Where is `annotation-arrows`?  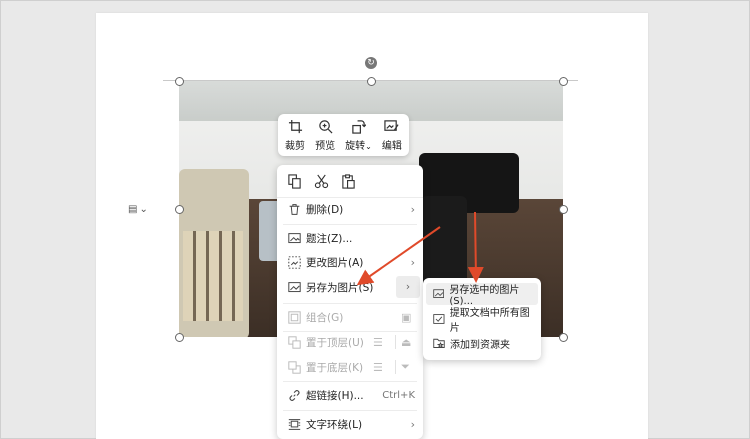 annotation-arrows is located at coordinates (420, 248).